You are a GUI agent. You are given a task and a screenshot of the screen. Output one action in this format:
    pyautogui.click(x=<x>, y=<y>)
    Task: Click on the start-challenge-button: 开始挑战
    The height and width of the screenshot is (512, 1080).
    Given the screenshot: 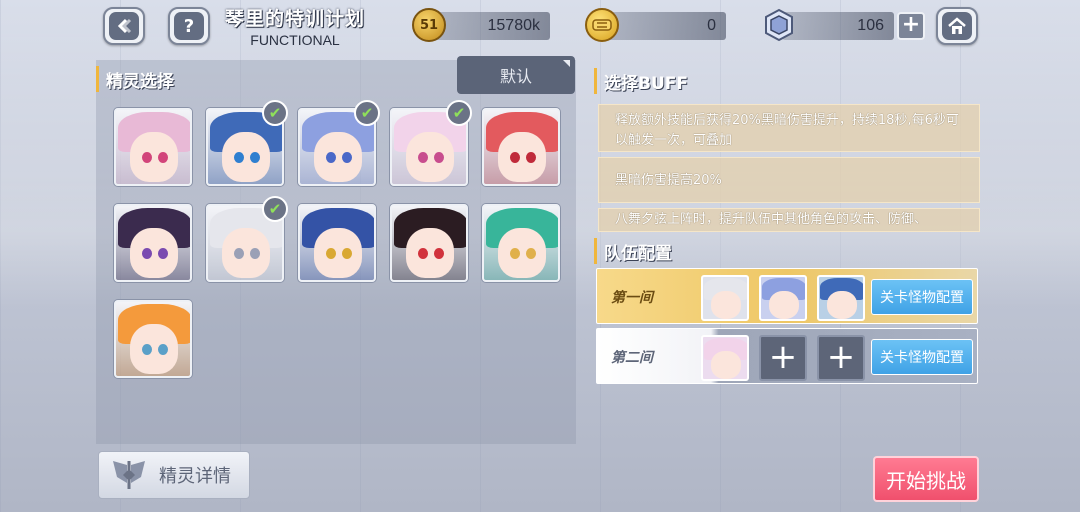 What is the action you would take?
    pyautogui.click(x=926, y=479)
    